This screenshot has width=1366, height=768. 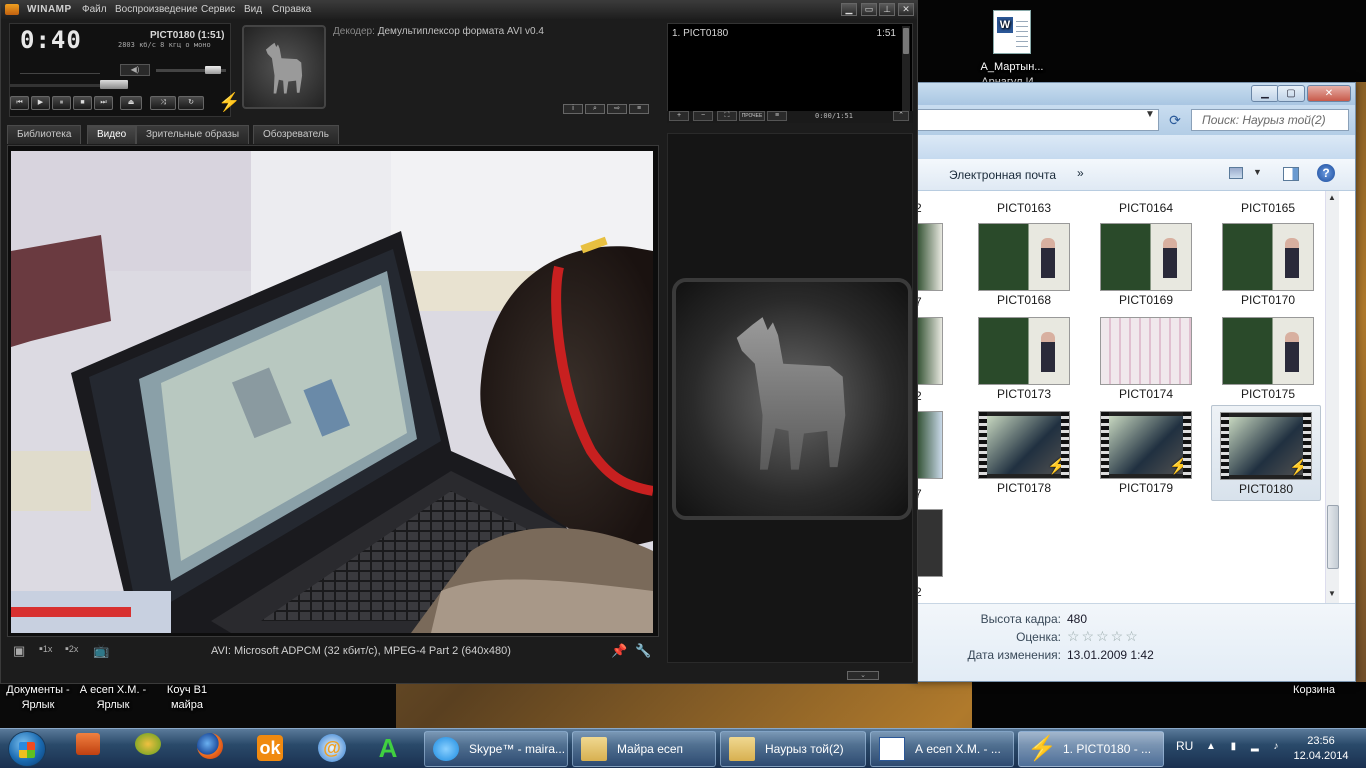 What do you see at coordinates (40, 103) in the screenshot?
I see `play-icon: ▶` at bounding box center [40, 103].